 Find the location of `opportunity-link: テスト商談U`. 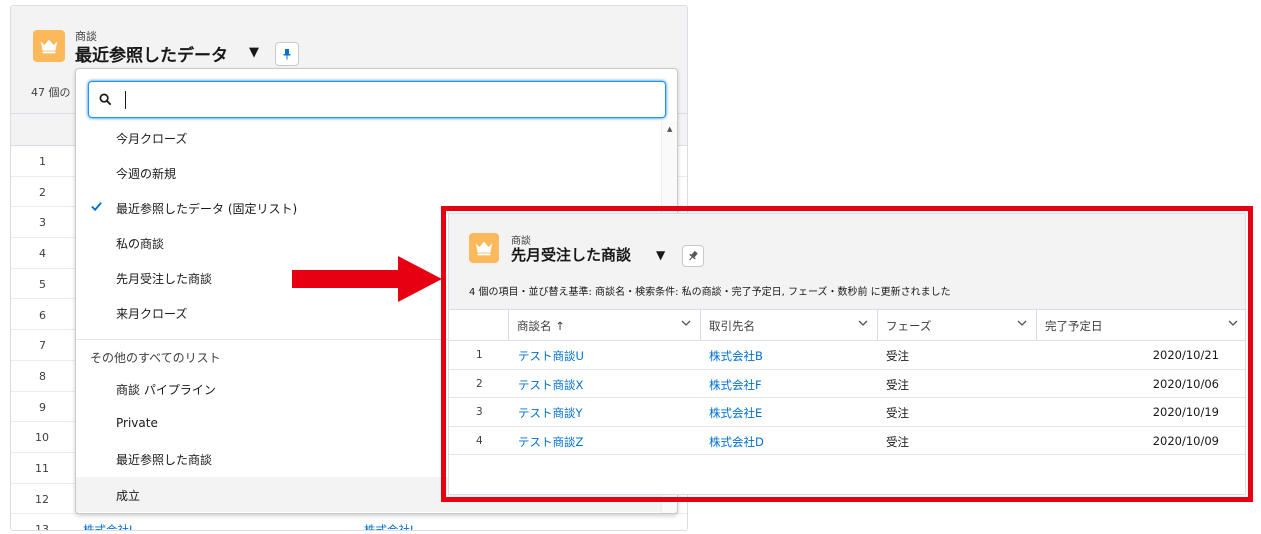

opportunity-link: テスト商談U is located at coordinates (551, 356).